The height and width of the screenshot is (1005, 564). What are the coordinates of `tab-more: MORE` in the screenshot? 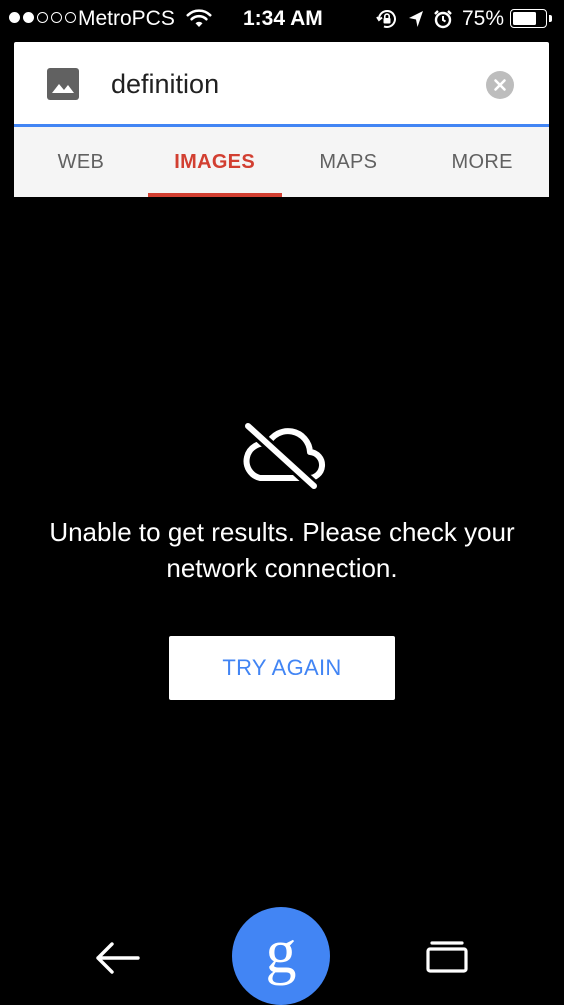 It's located at (482, 162).